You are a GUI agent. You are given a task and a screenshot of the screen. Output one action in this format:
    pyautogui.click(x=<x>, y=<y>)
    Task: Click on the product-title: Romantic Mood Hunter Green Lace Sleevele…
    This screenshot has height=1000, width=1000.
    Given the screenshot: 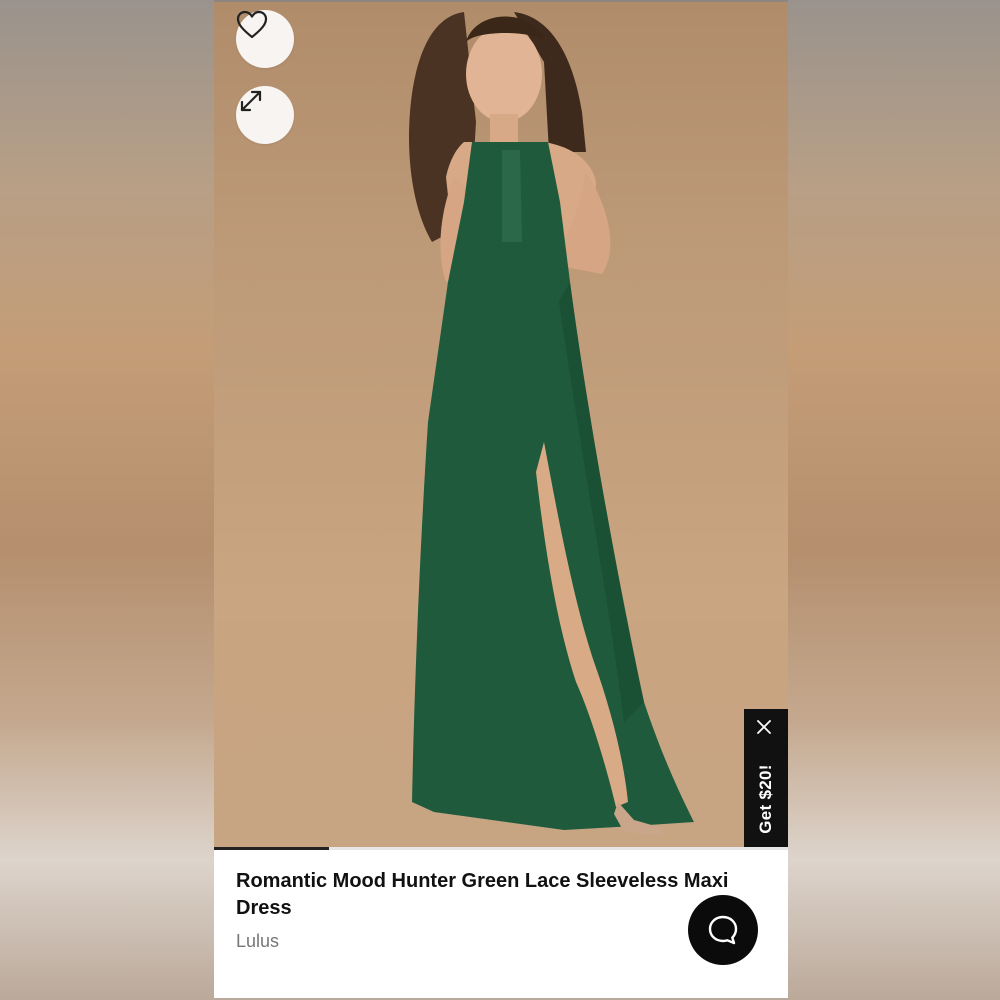 What is the action you would take?
    pyautogui.click(x=482, y=894)
    